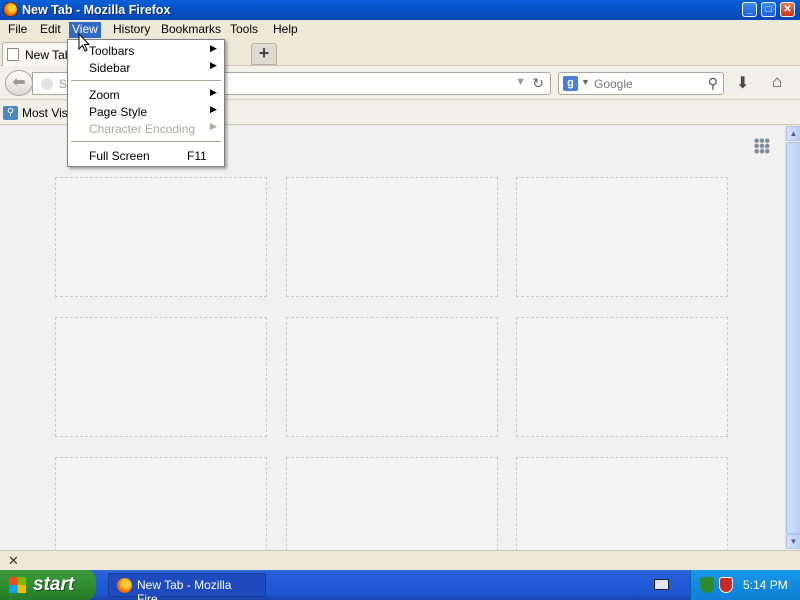  I want to click on reload-icon: ↻, so click(538, 83).